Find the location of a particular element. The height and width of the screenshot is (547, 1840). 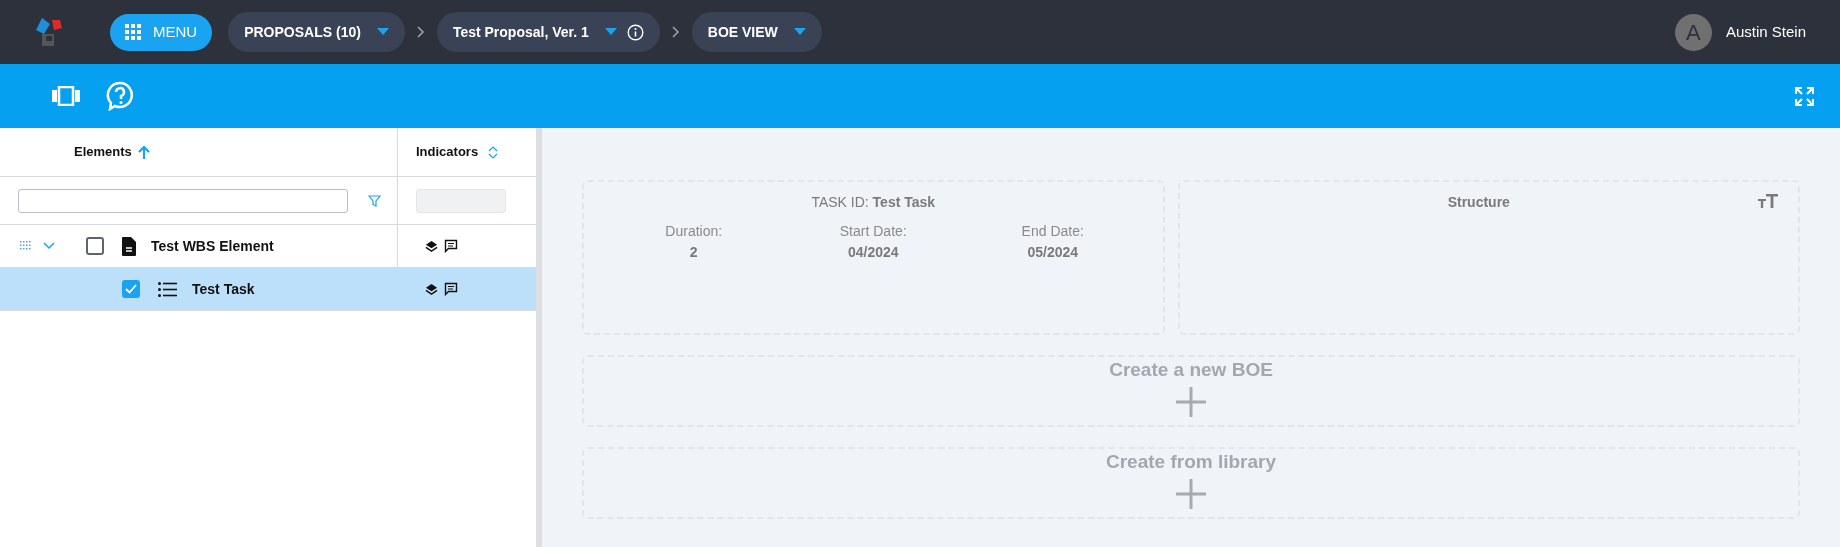

breadcrumb-dropdown: Test Proposal, Ver. 1 is located at coordinates (548, 32).